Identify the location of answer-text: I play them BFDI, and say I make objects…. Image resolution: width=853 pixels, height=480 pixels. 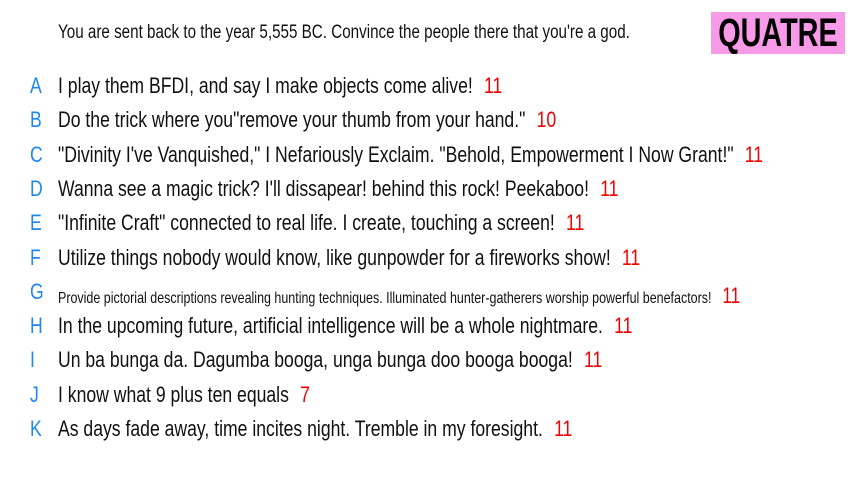
(265, 85).